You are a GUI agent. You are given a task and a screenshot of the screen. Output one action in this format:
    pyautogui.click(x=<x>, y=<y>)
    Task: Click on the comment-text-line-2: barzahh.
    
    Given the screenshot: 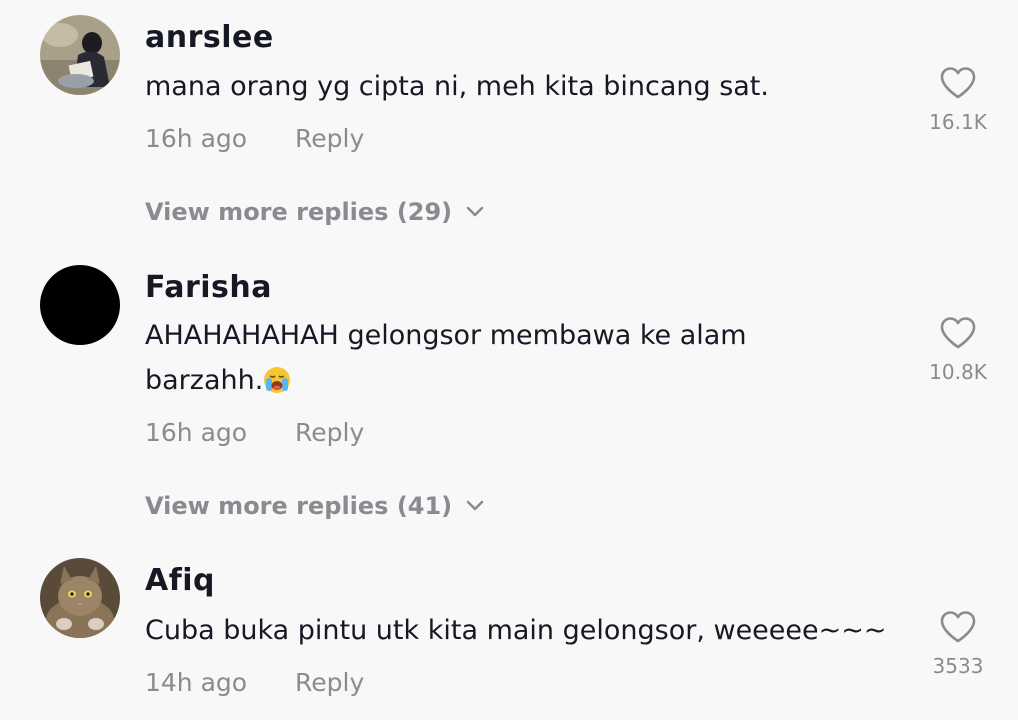 What is the action you would take?
    pyautogui.click(x=495, y=380)
    